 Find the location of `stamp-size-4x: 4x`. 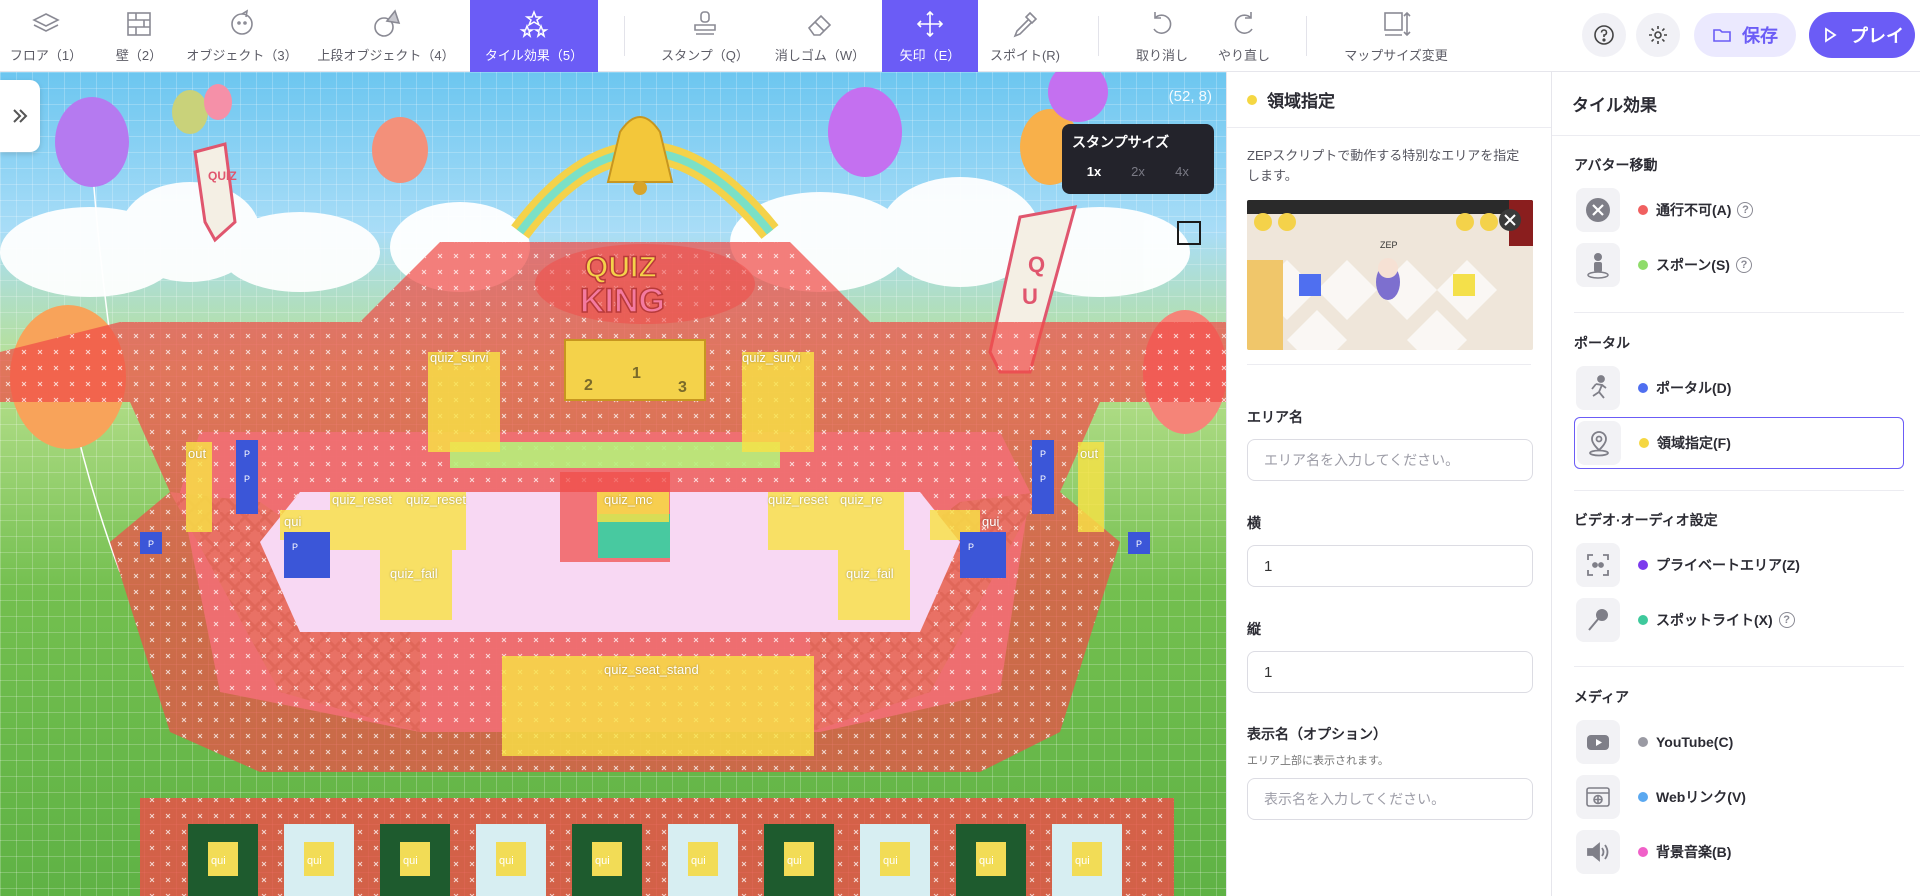

stamp-size-4x: 4x is located at coordinates (1182, 171).